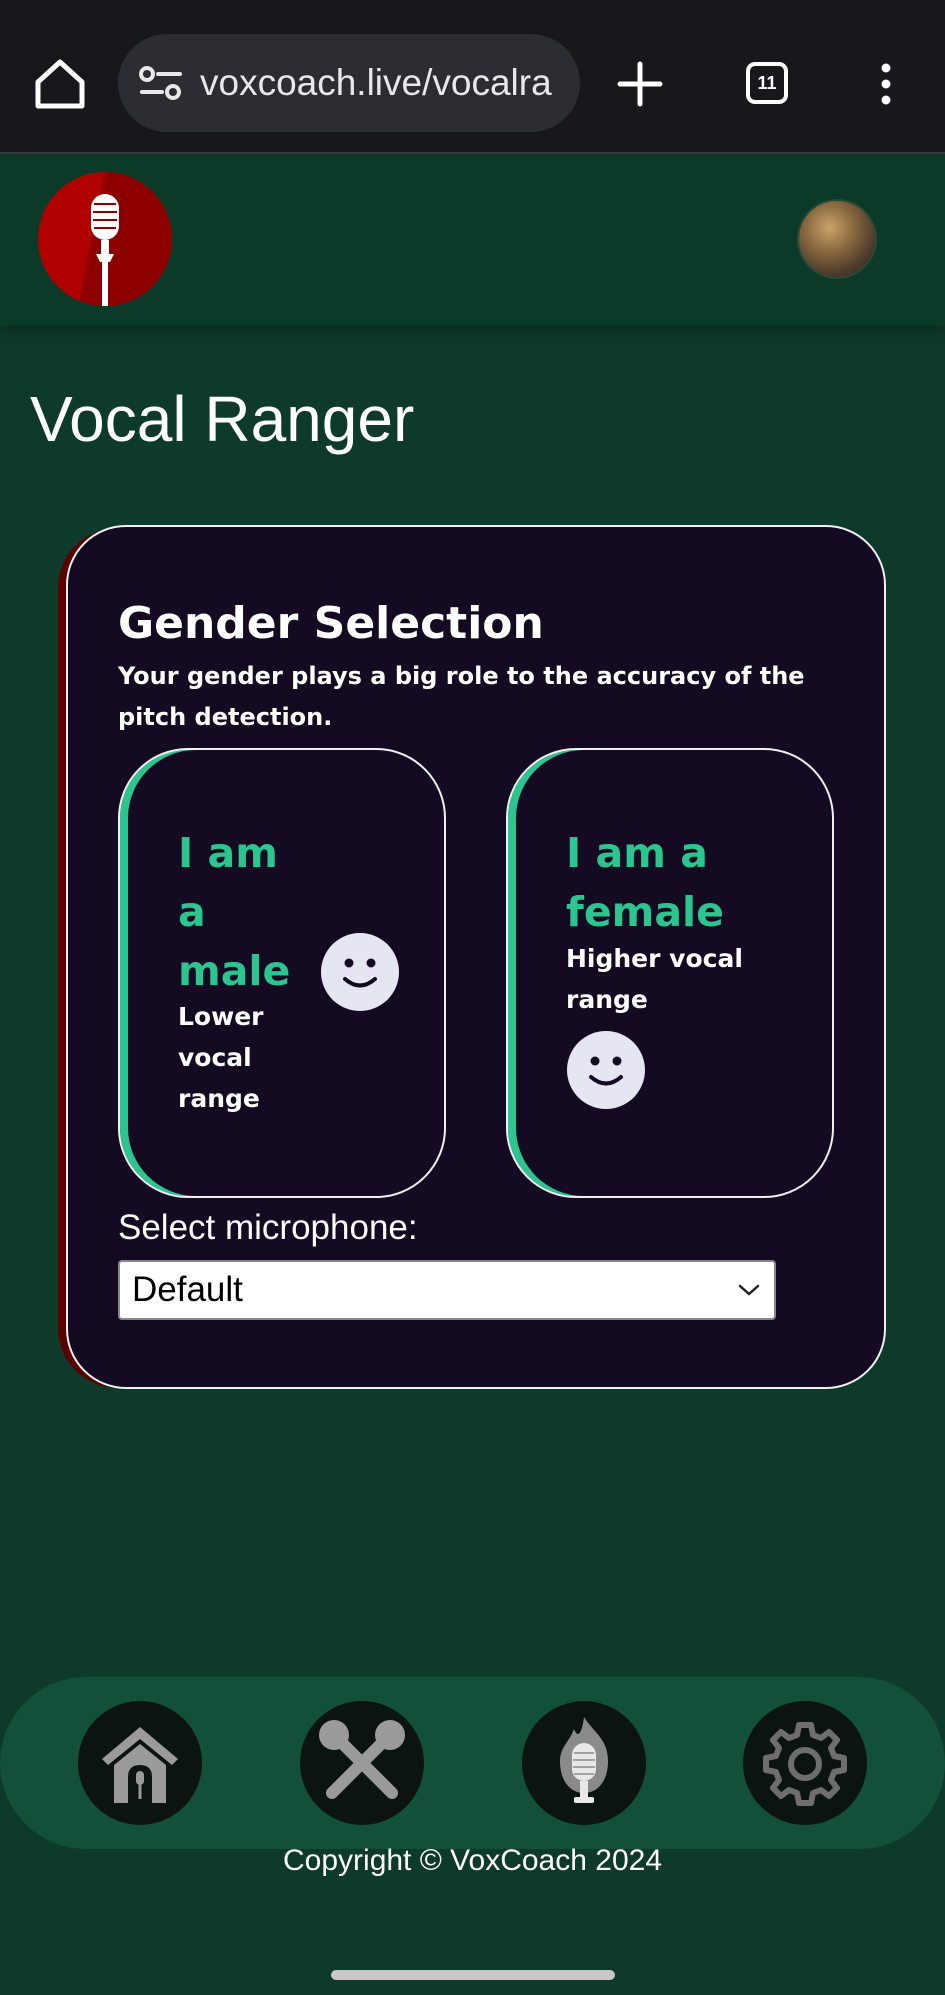 Image resolution: width=945 pixels, height=1995 pixels. I want to click on url-text: voxcoach.live/vocalra, so click(376, 83).